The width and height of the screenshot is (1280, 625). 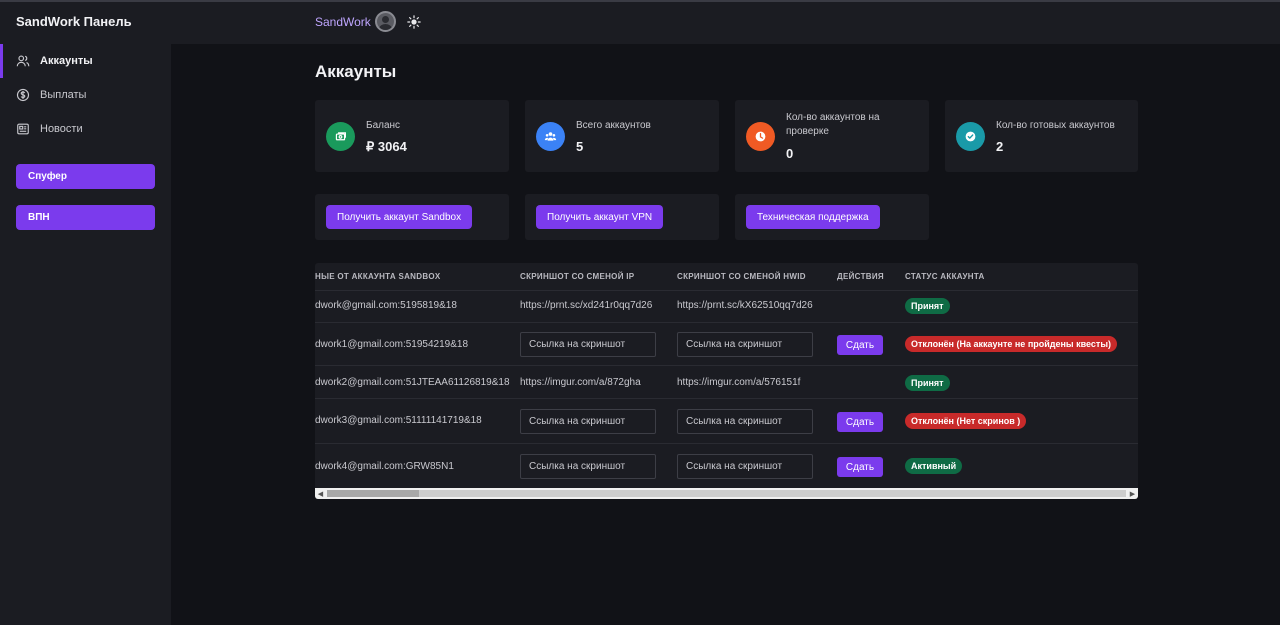 What do you see at coordinates (934, 466) in the screenshot?
I see `status-badge: Активный` at bounding box center [934, 466].